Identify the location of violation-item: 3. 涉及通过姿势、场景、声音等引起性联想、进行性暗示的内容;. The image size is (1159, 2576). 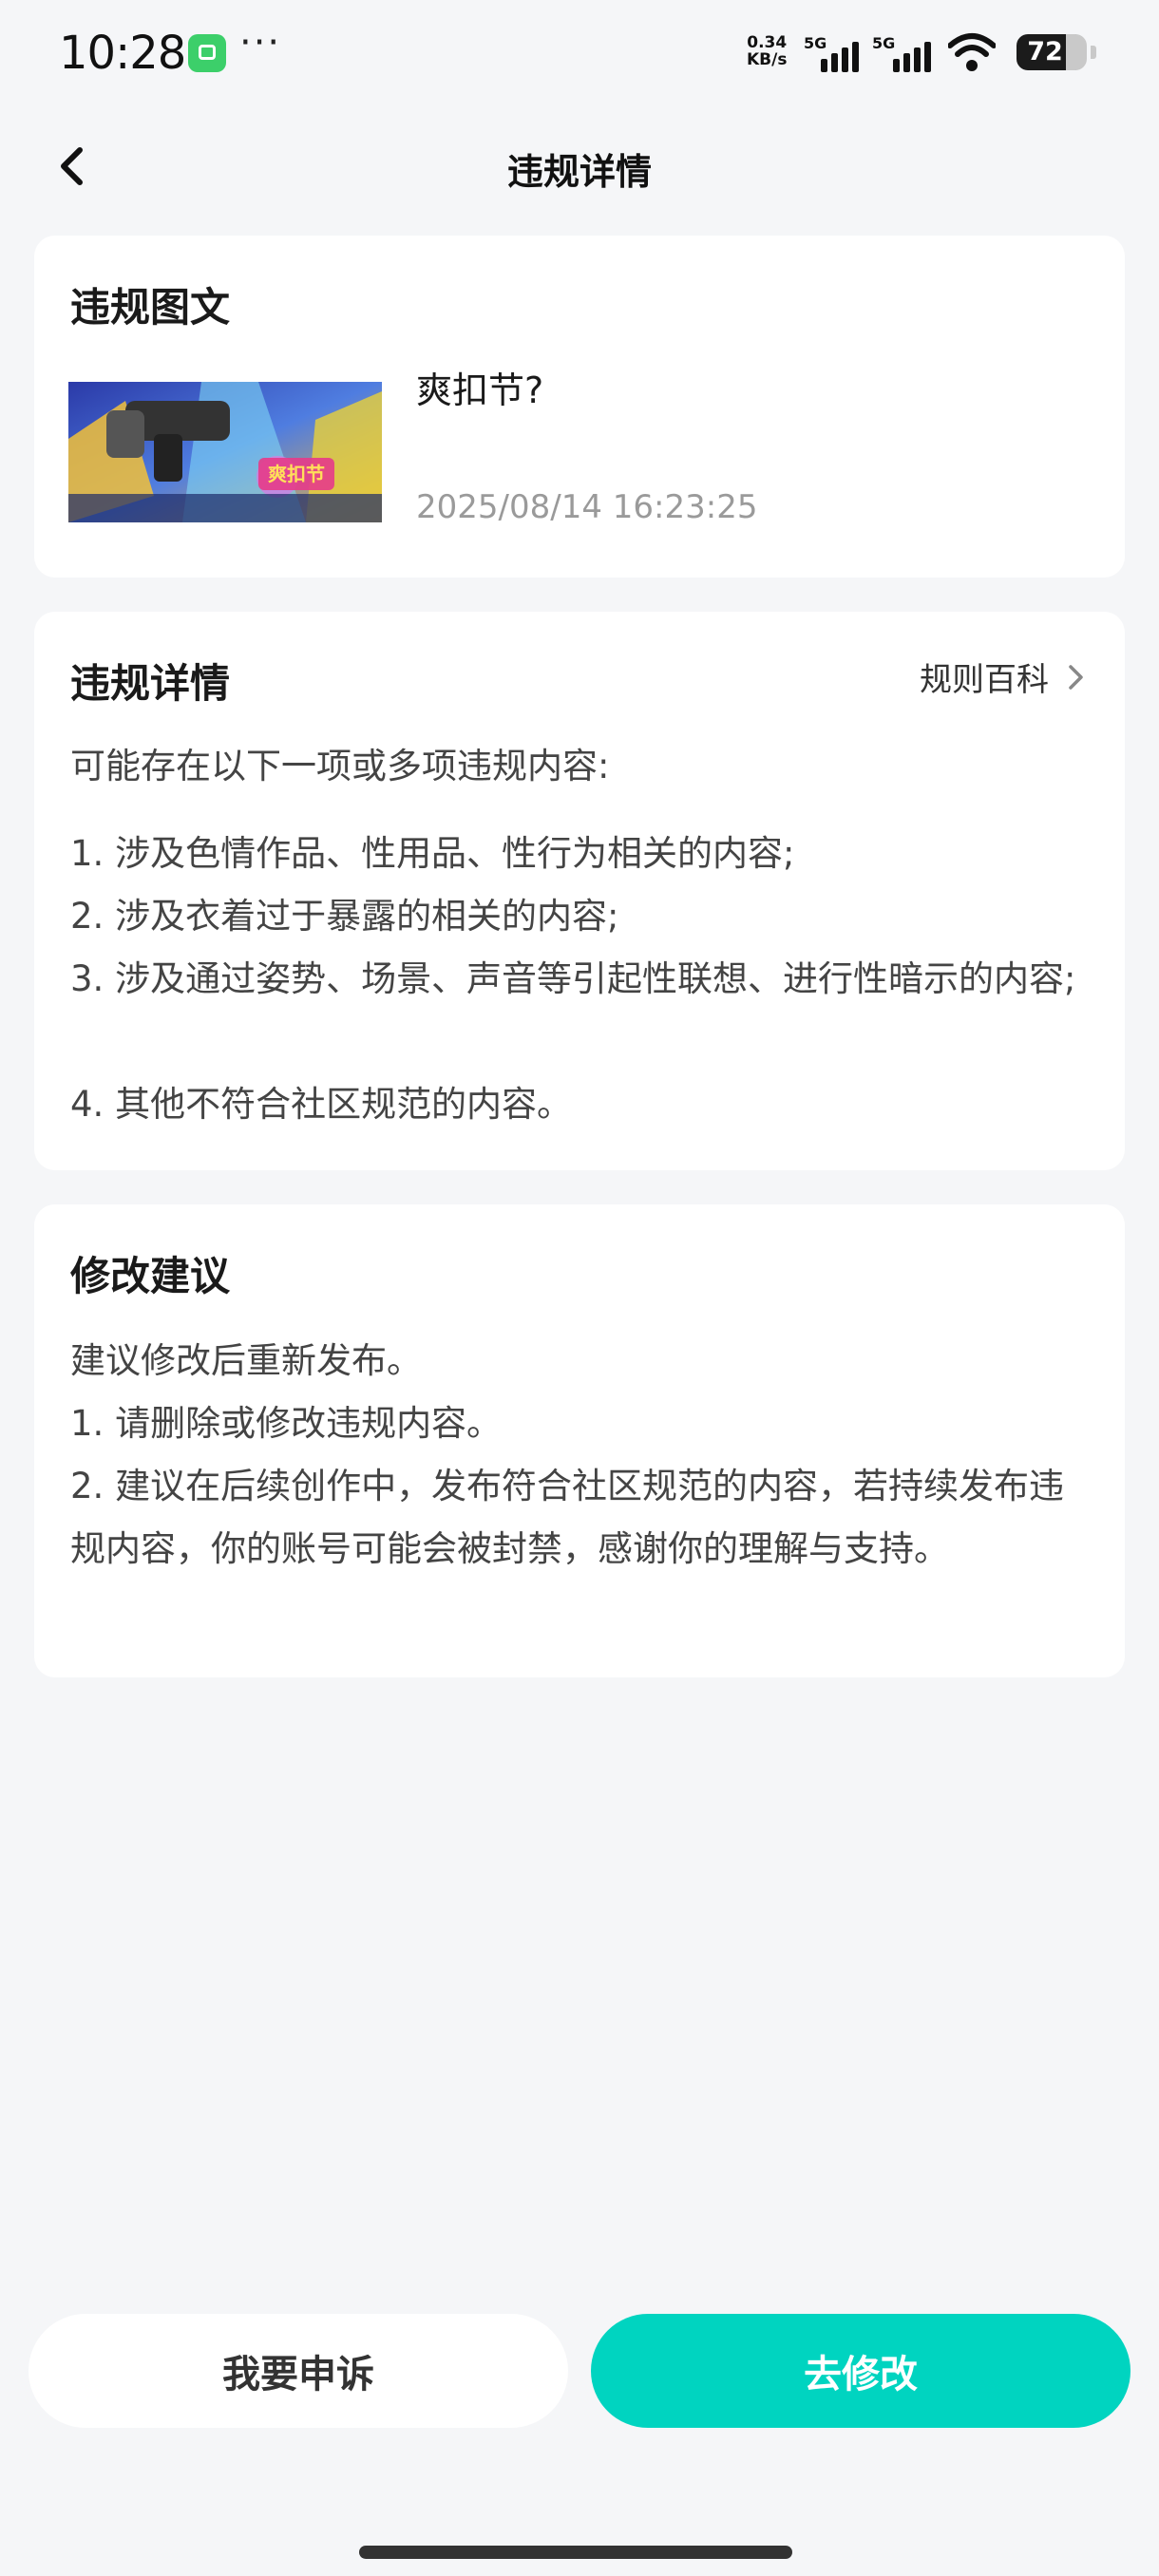
(573, 978).